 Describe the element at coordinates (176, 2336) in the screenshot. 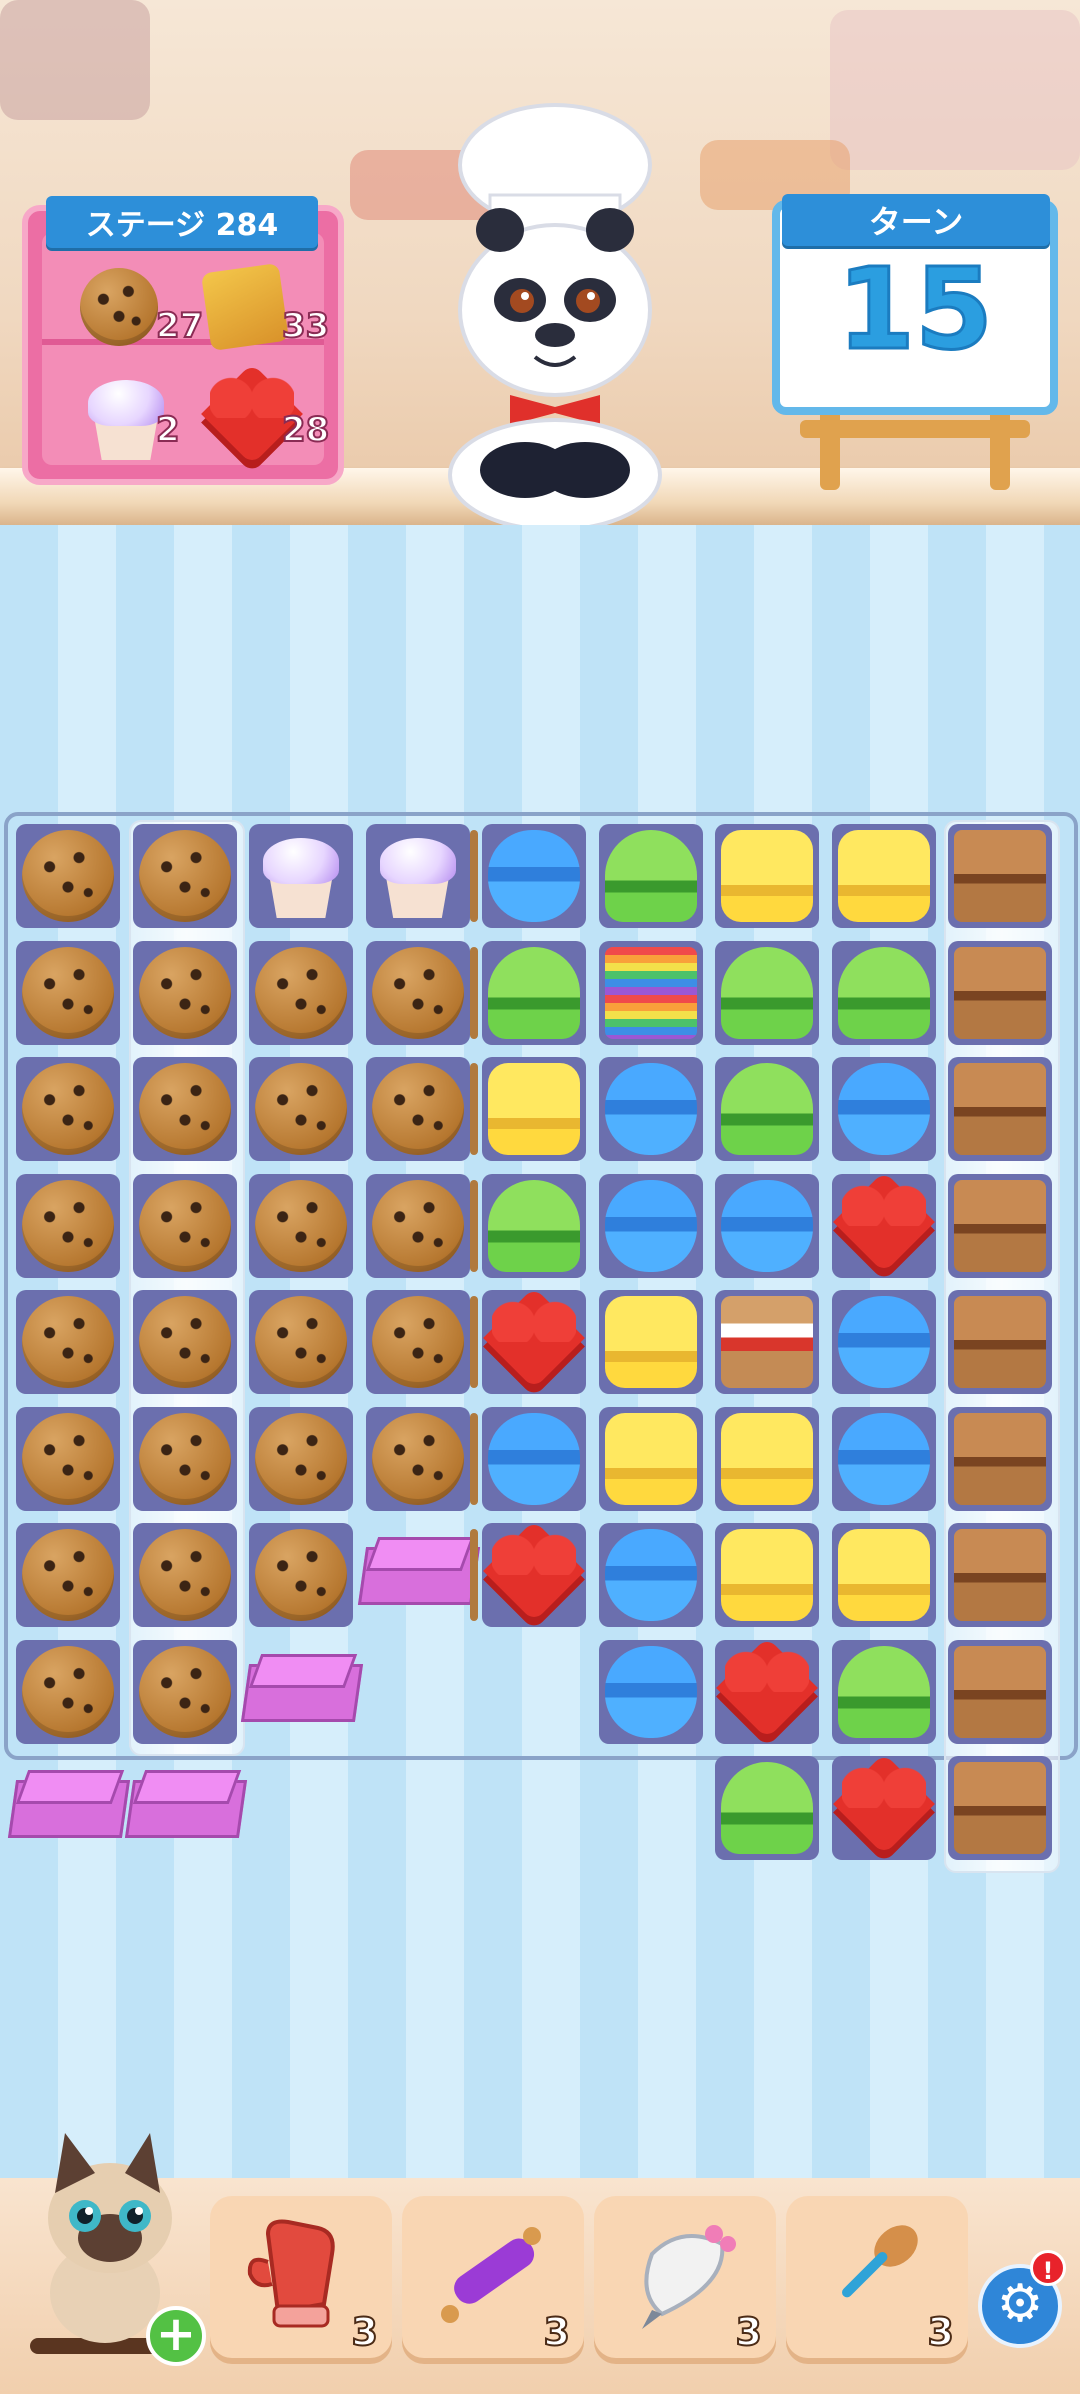

I see `add-helper-button: +` at that location.